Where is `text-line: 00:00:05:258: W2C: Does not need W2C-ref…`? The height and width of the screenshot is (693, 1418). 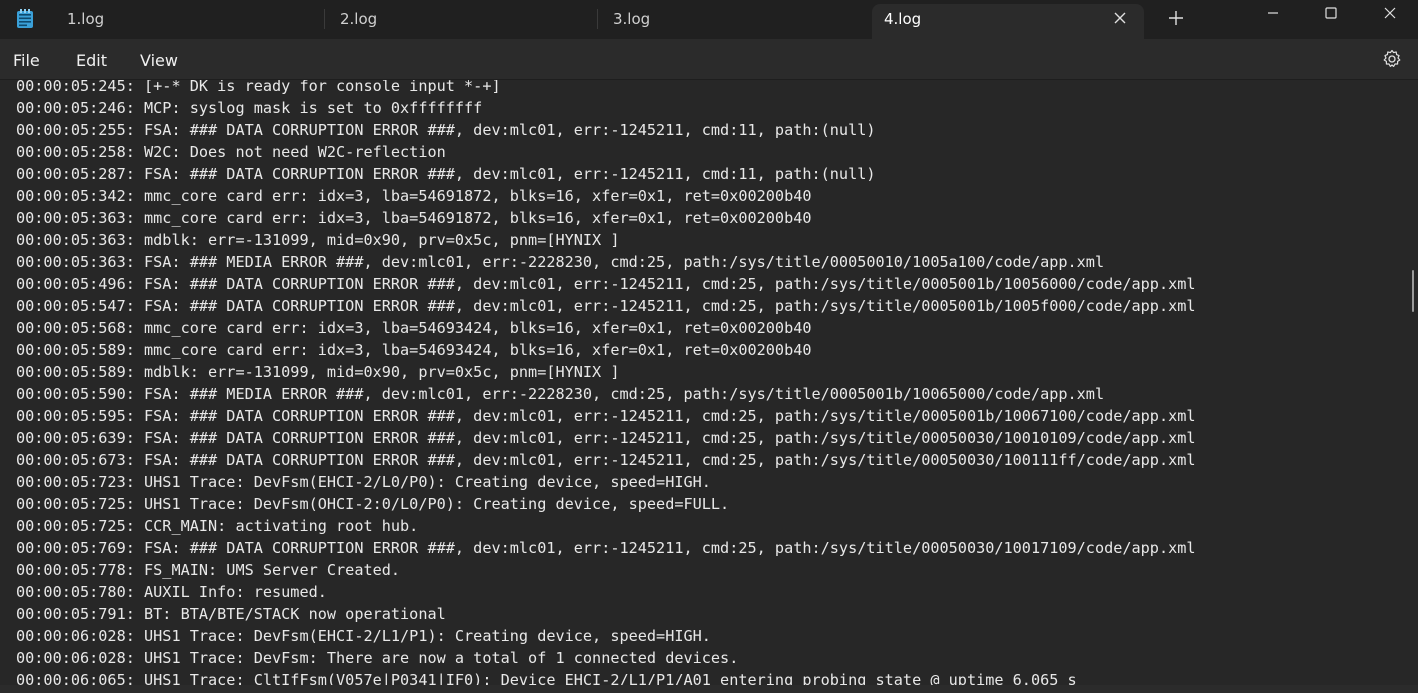
text-line: 00:00:05:258: W2C: Does not need W2C-ref… is located at coordinates (231, 152).